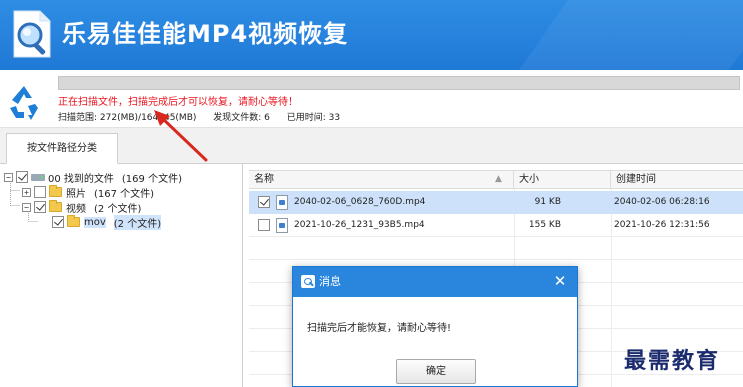 This screenshot has height=387, width=743. What do you see at coordinates (308, 281) in the screenshot?
I see `search-icon` at bounding box center [308, 281].